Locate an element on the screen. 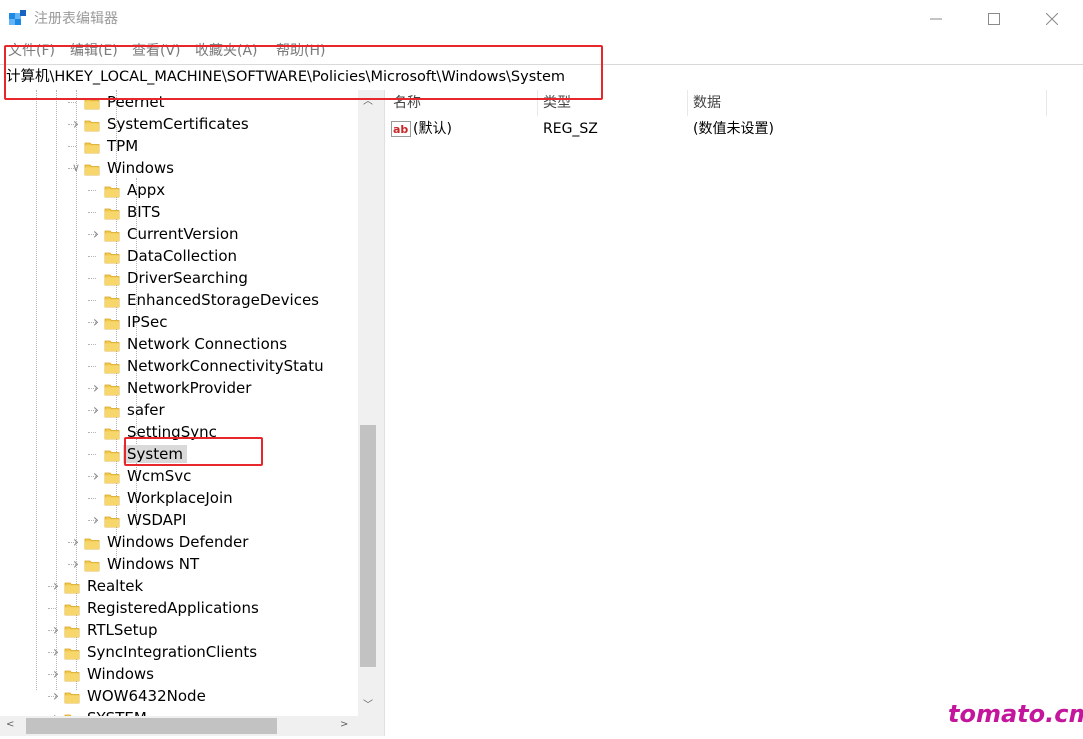 The image size is (1083, 739). menu-file: 文件(F) is located at coordinates (31, 51).